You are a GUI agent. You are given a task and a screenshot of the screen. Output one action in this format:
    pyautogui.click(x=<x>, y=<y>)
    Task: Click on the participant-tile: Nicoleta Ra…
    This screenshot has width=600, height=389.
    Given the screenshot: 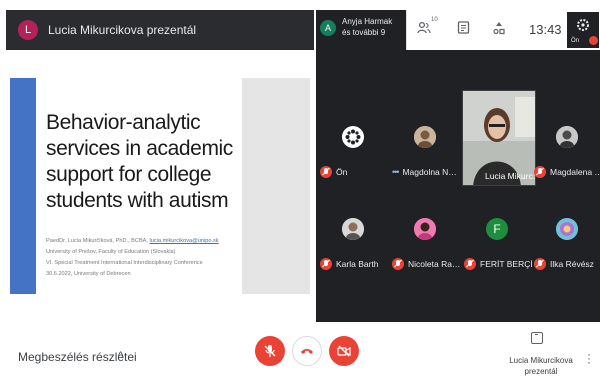 What is the action you would take?
    pyautogui.click(x=425, y=236)
    